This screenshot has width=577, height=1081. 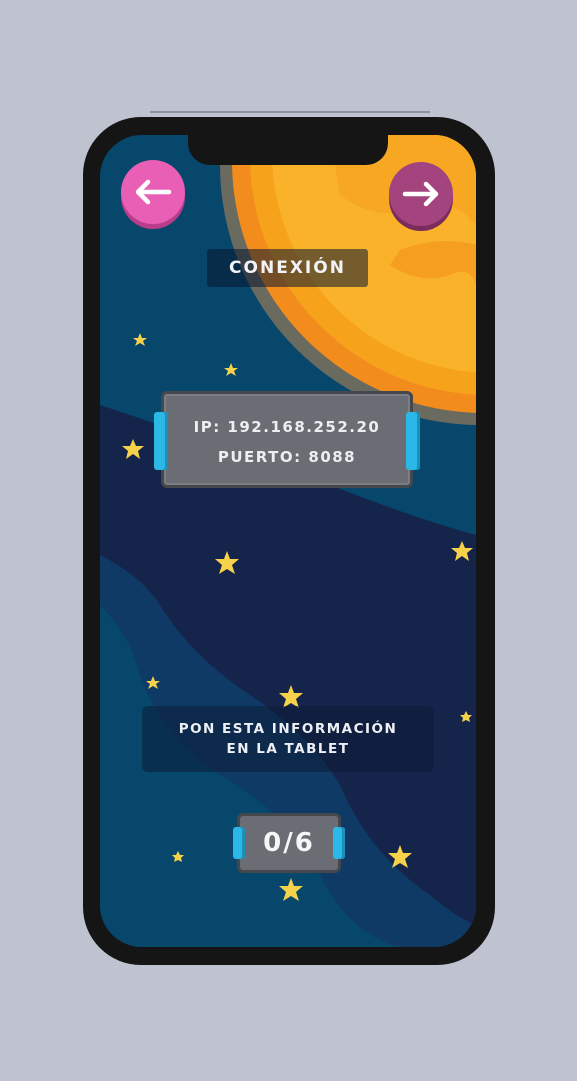 I want to click on instruction-line-2: EN LA TABLET, so click(x=288, y=749).